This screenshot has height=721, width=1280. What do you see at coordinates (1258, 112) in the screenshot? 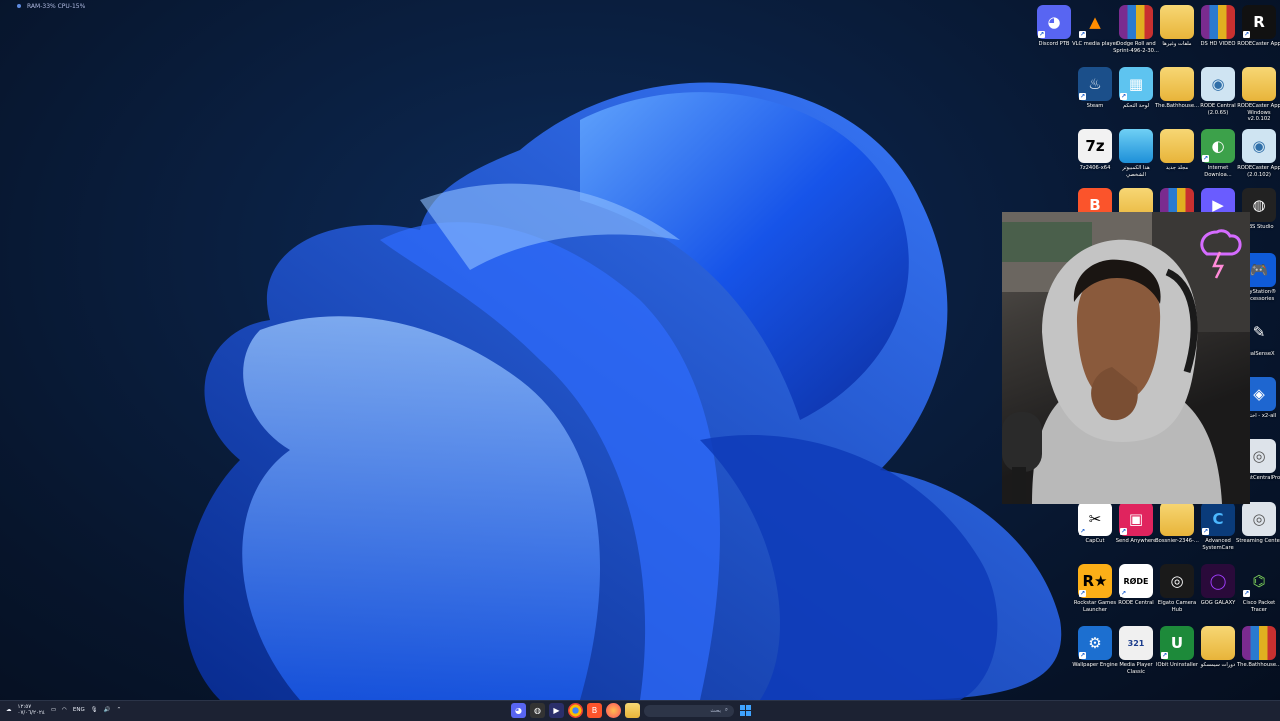
I see `desktop-icon-label: RODECaster App Windows v2.0.102` at bounding box center [1258, 112].